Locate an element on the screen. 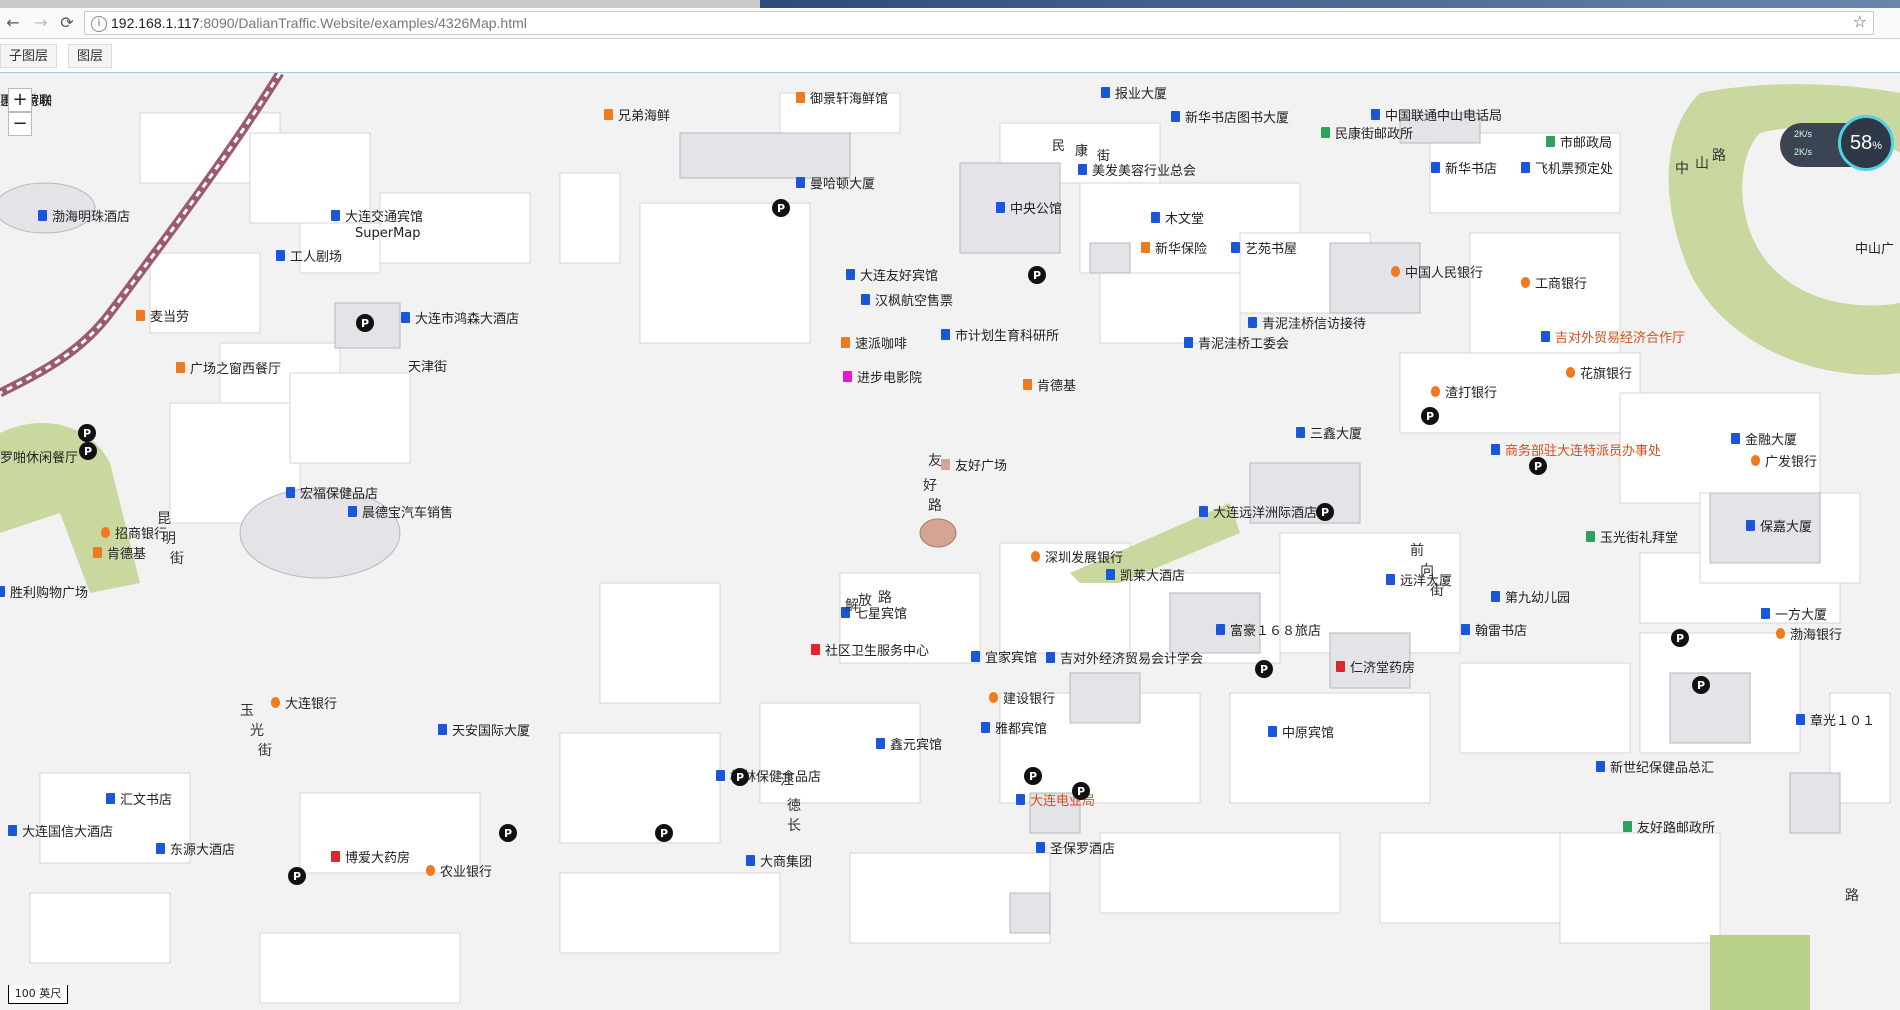  government-icon is located at coordinates (1020, 799).